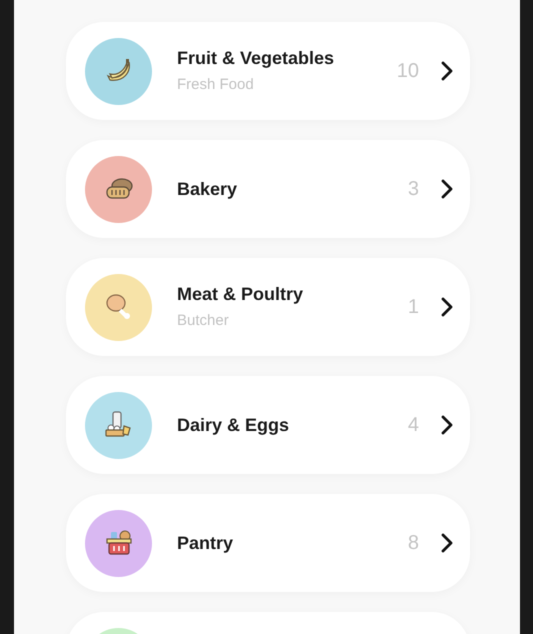  Describe the element at coordinates (207, 189) in the screenshot. I see `category-title: Bakery` at that location.